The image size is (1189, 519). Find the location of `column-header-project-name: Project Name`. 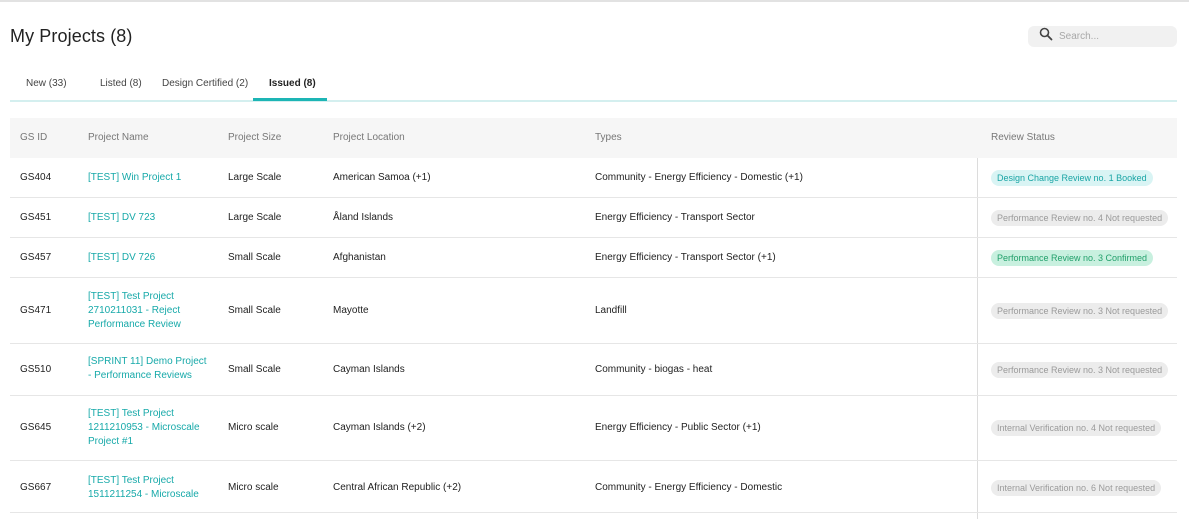

column-header-project-name: Project Name is located at coordinates (118, 137).